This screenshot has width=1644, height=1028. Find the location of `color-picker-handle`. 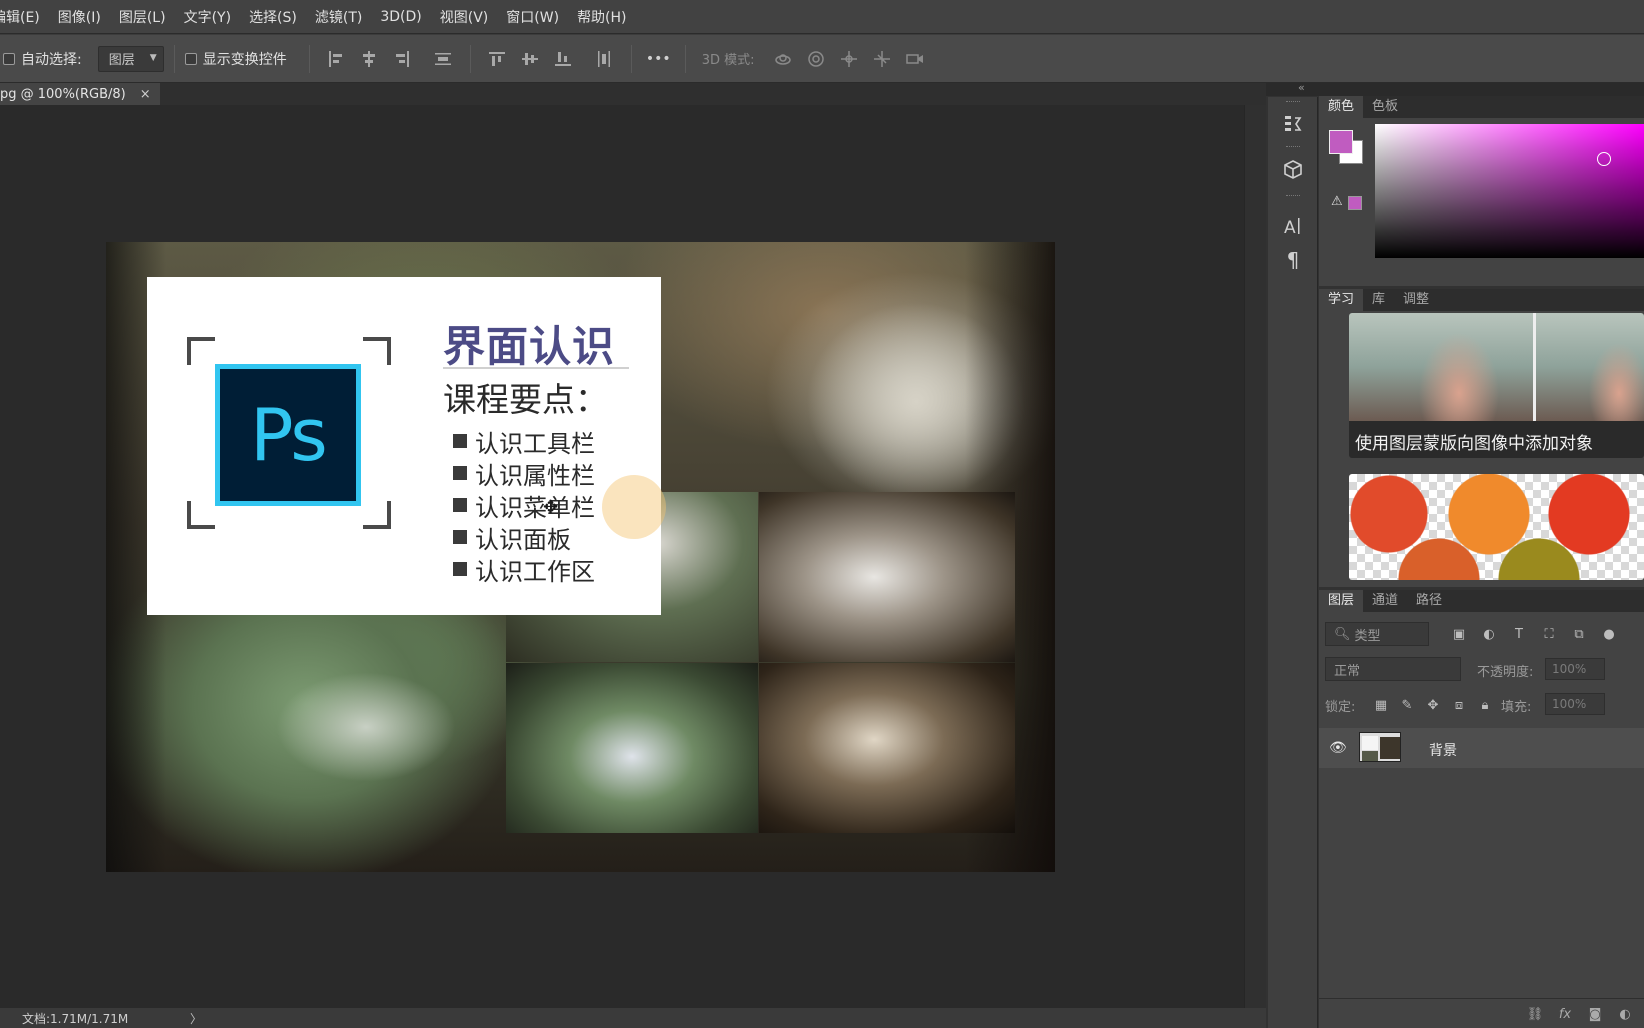

color-picker-handle is located at coordinates (1604, 159).